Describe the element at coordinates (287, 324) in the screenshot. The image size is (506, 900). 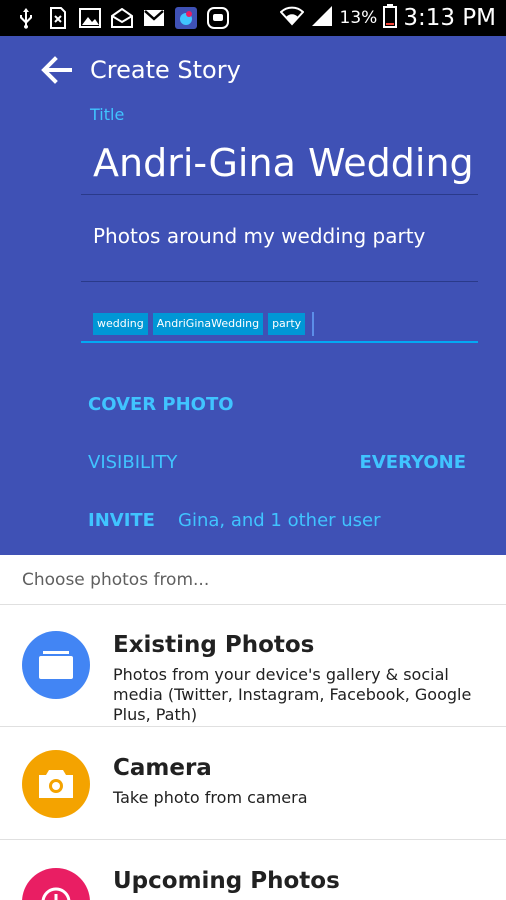
I see `tag-chip: party` at that location.